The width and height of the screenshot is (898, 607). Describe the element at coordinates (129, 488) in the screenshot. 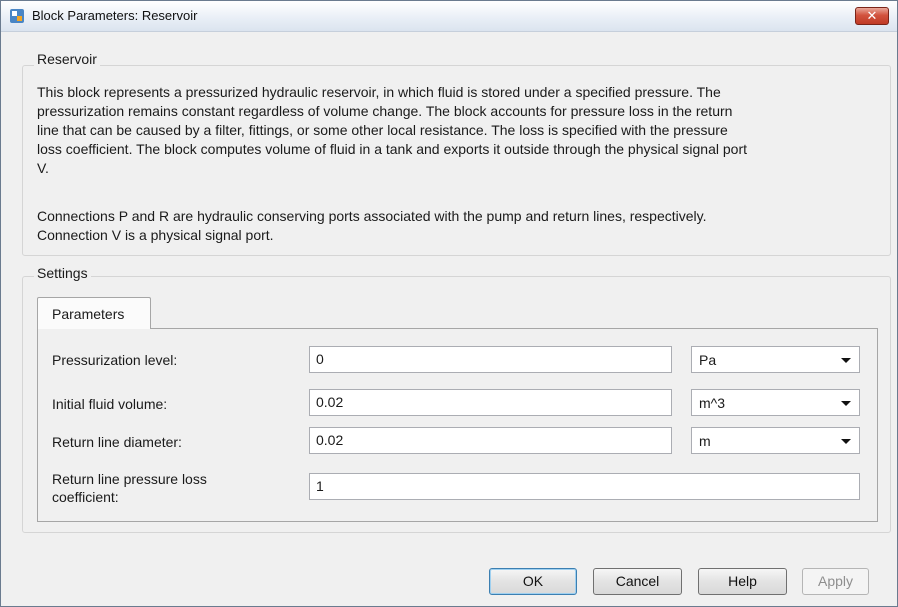

I see `pressure-loss-coefficient-label: Return line pressure loss coefficient:` at that location.